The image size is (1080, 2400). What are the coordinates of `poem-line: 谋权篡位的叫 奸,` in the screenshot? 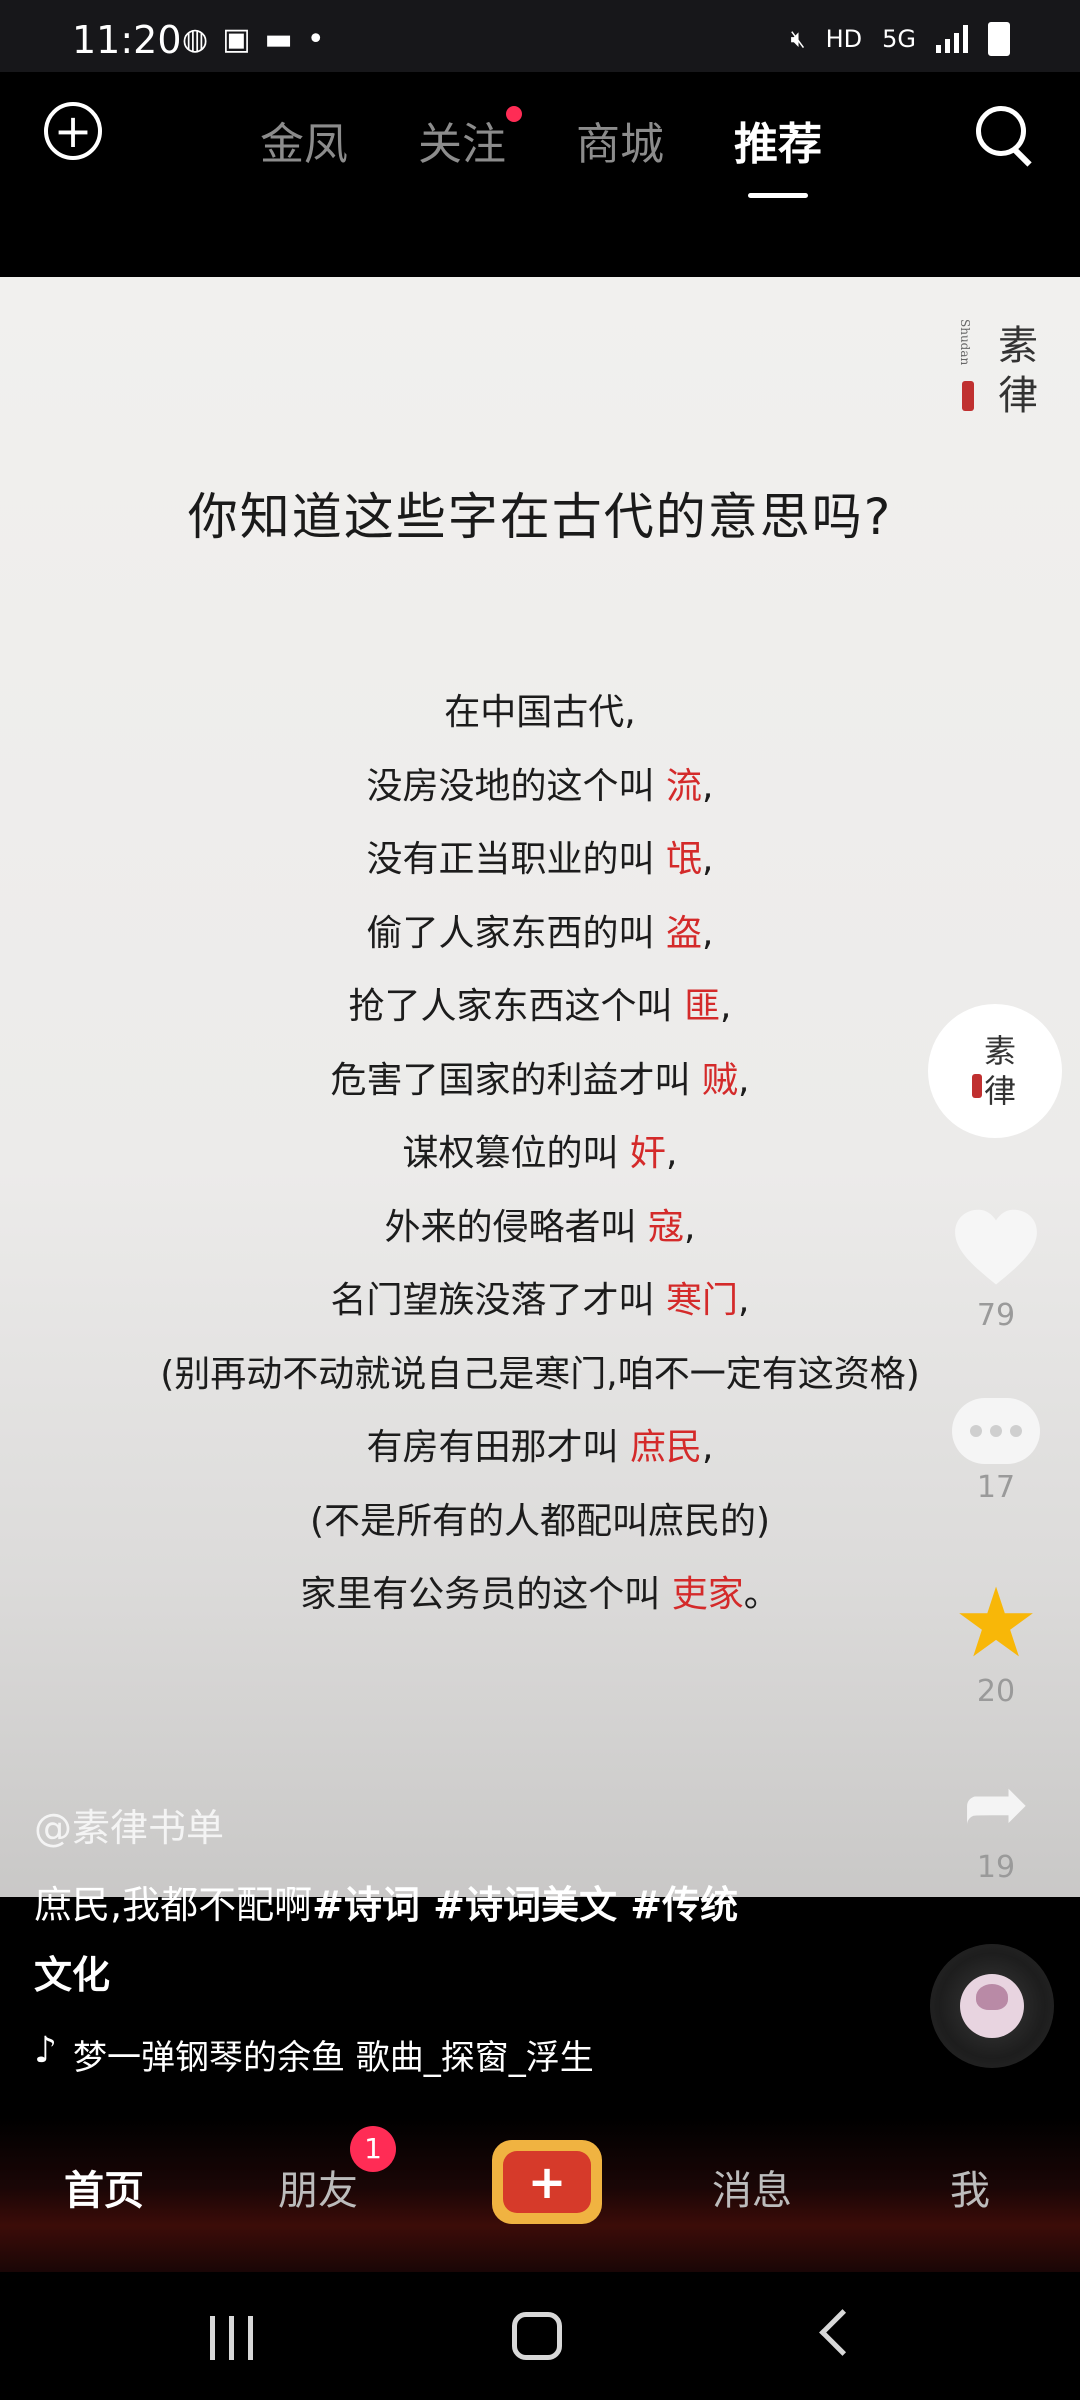 It's located at (540, 1153).